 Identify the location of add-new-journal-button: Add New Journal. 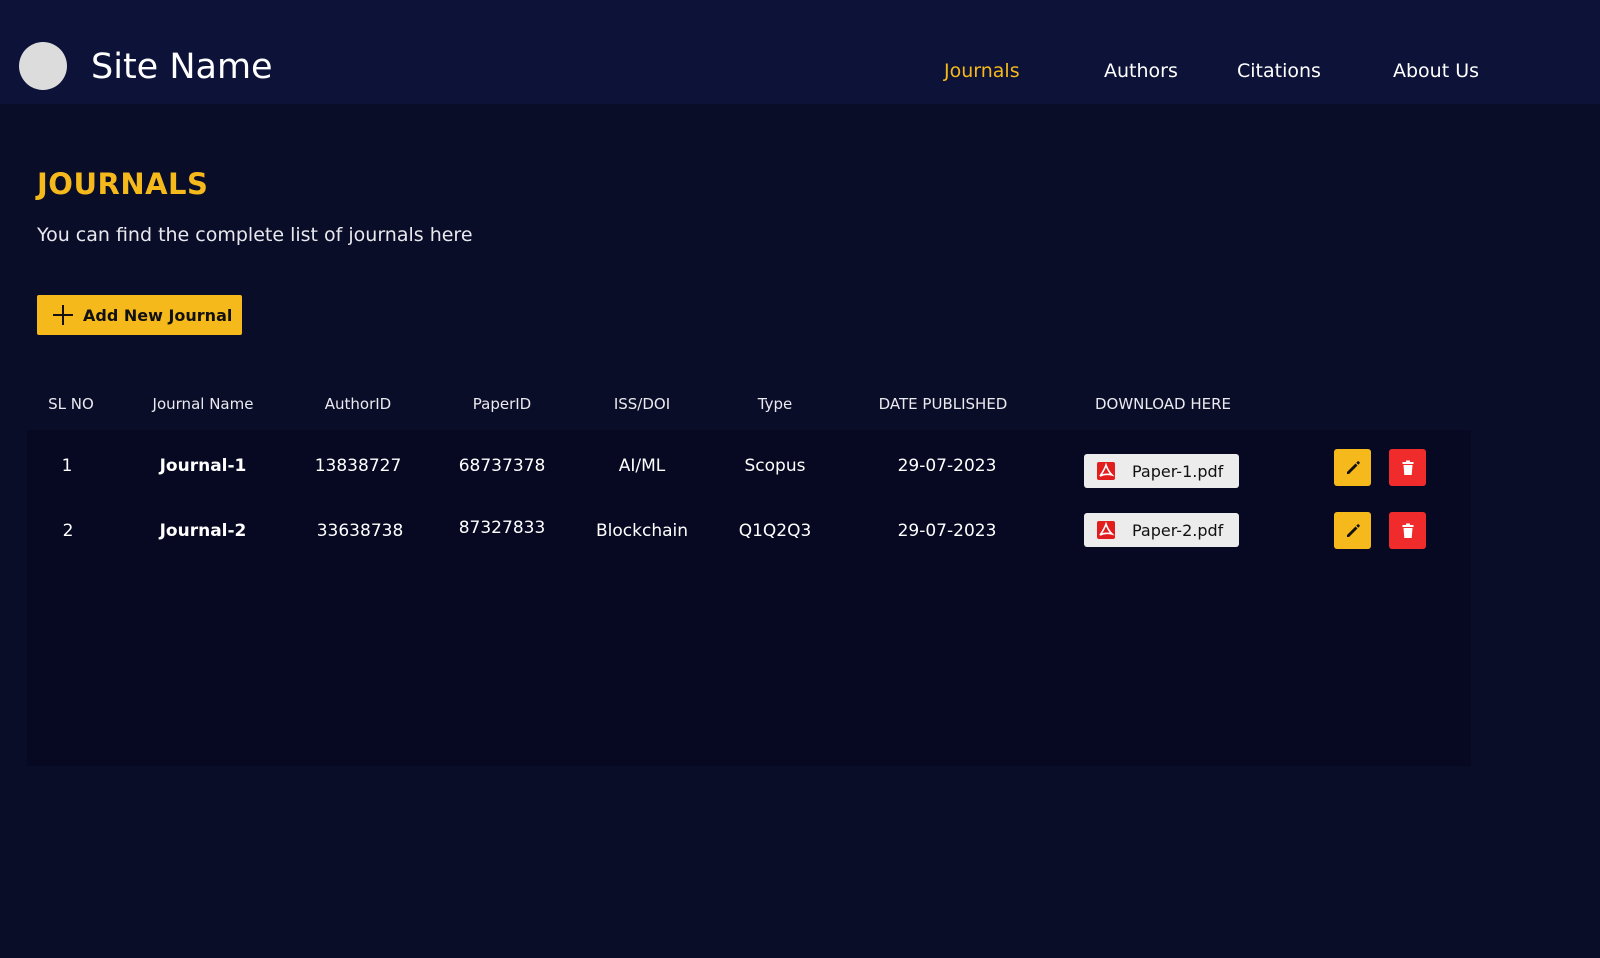
(139, 315).